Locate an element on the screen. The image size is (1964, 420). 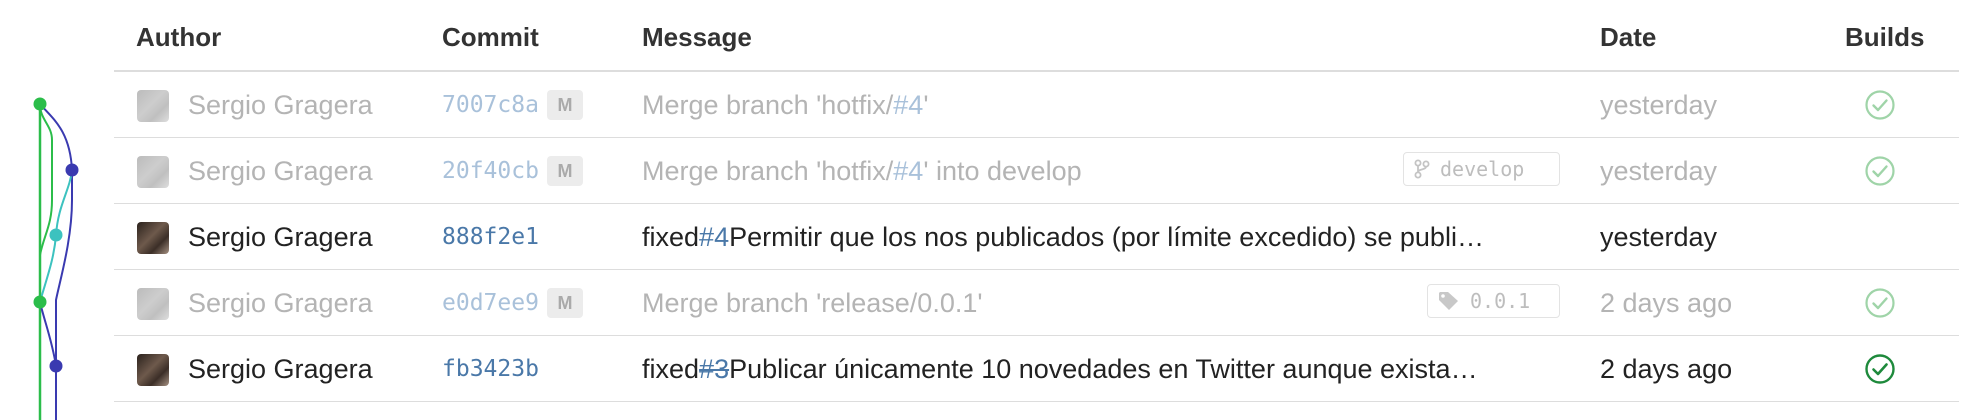
commit-cell: e0d7ee9 M is located at coordinates (512, 303).